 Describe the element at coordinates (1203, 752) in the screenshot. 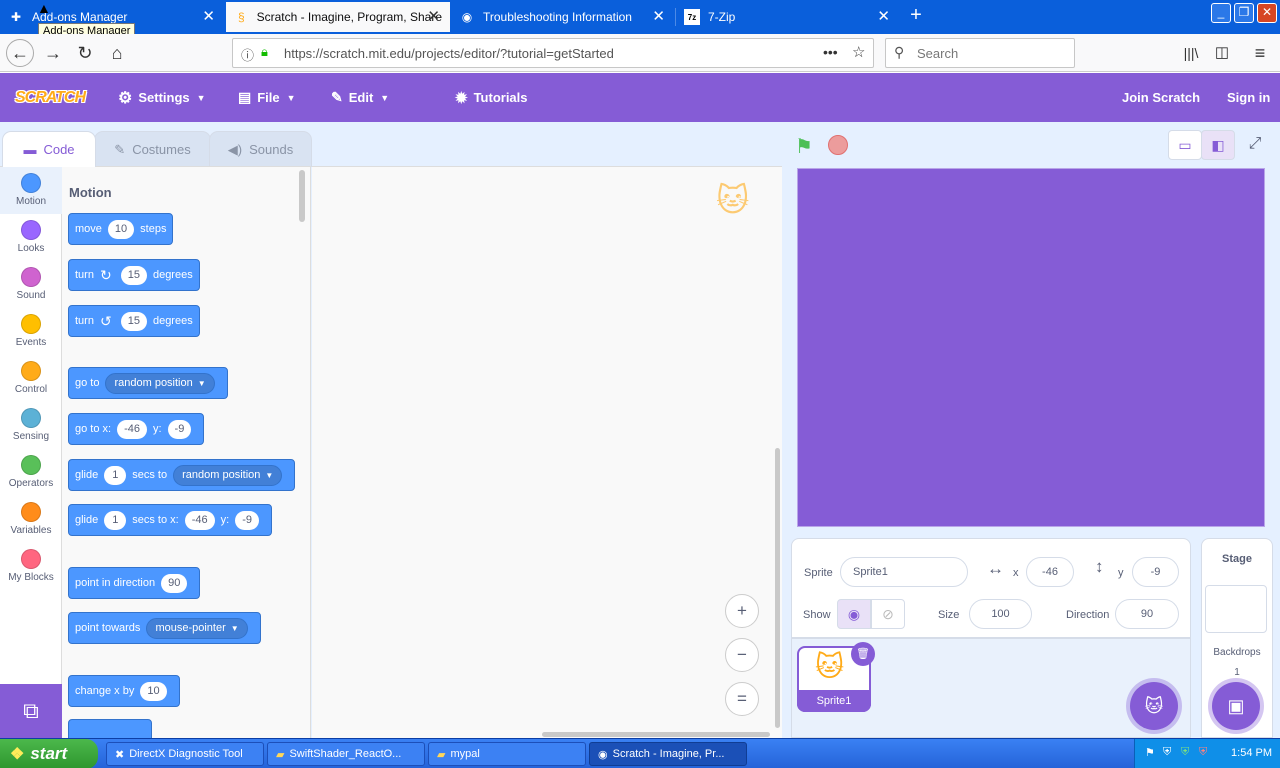

I see `alert-icon: ⛨` at that location.